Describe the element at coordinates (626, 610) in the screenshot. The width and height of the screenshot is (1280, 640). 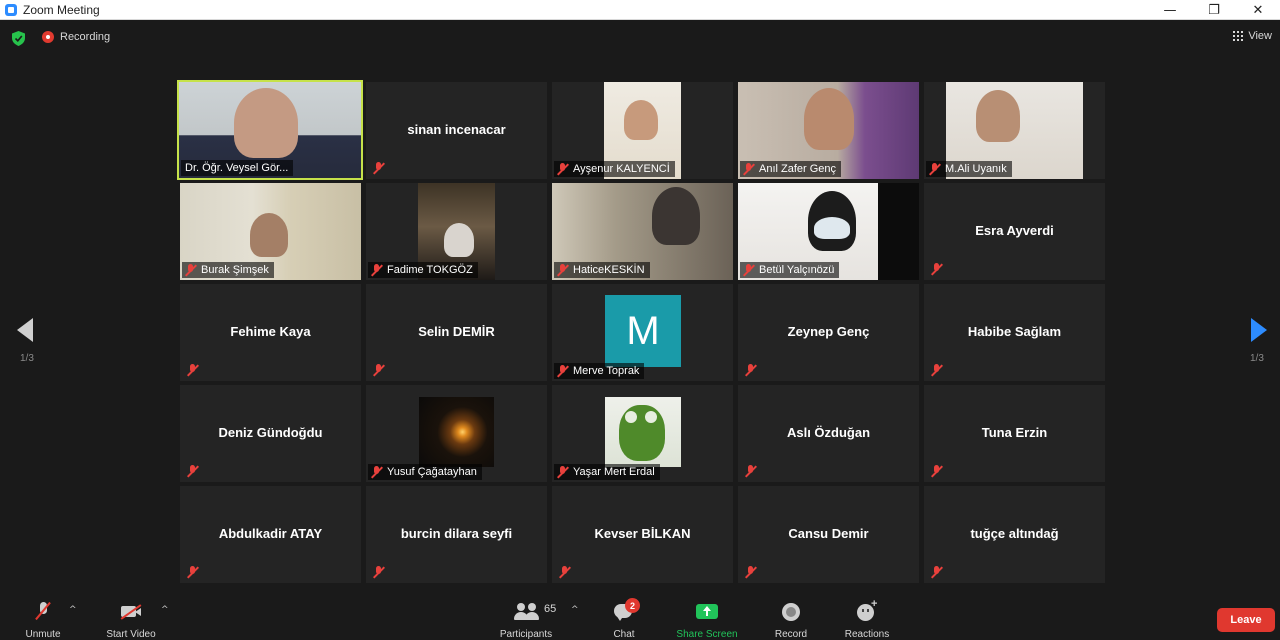
I see `chat-bubble-icon: 2` at that location.